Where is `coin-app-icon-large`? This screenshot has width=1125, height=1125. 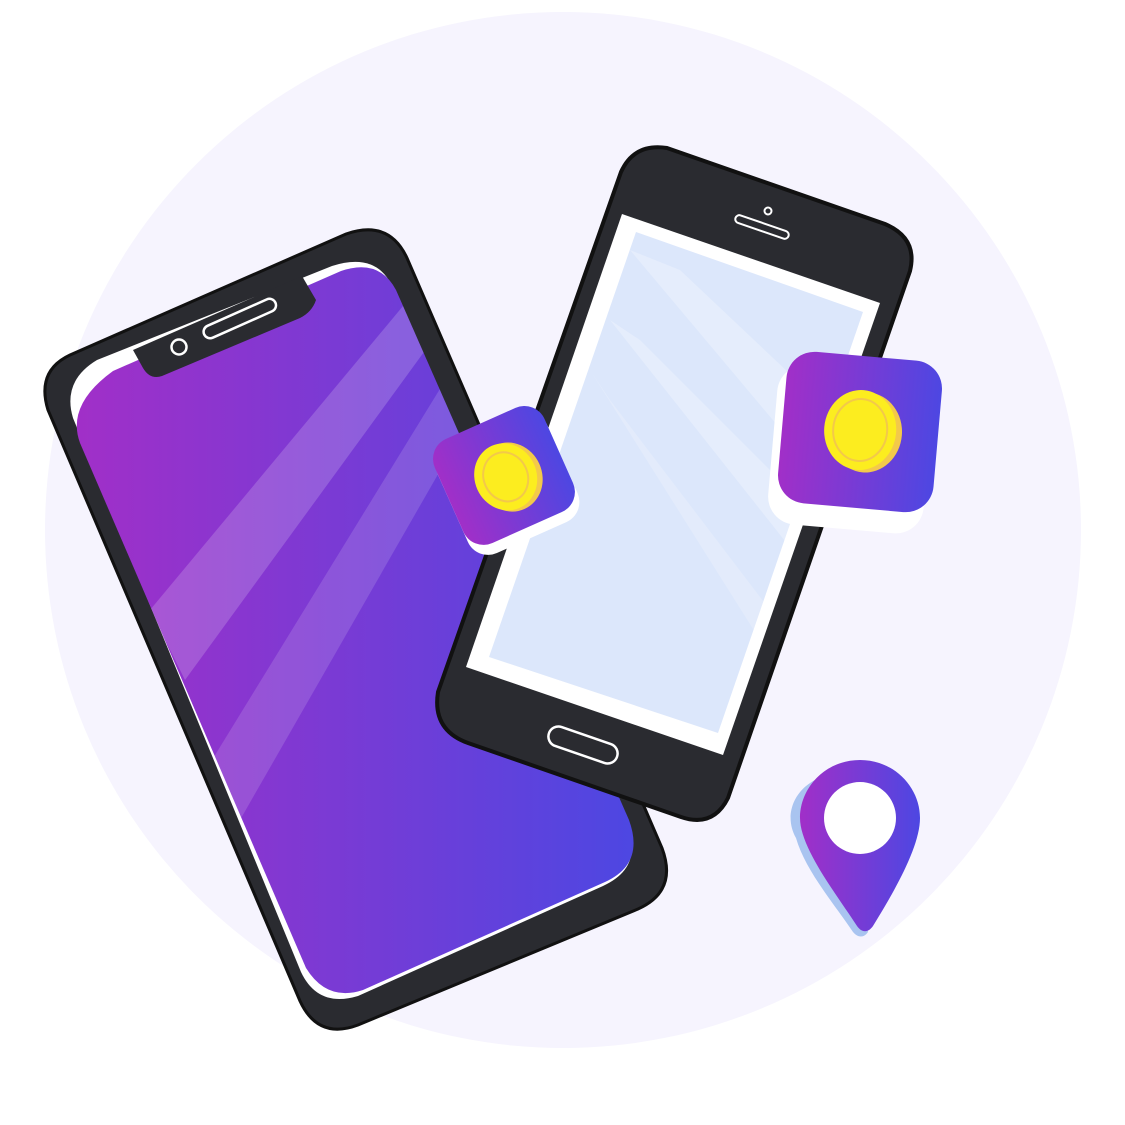 coin-app-icon-large is located at coordinates (855, 442).